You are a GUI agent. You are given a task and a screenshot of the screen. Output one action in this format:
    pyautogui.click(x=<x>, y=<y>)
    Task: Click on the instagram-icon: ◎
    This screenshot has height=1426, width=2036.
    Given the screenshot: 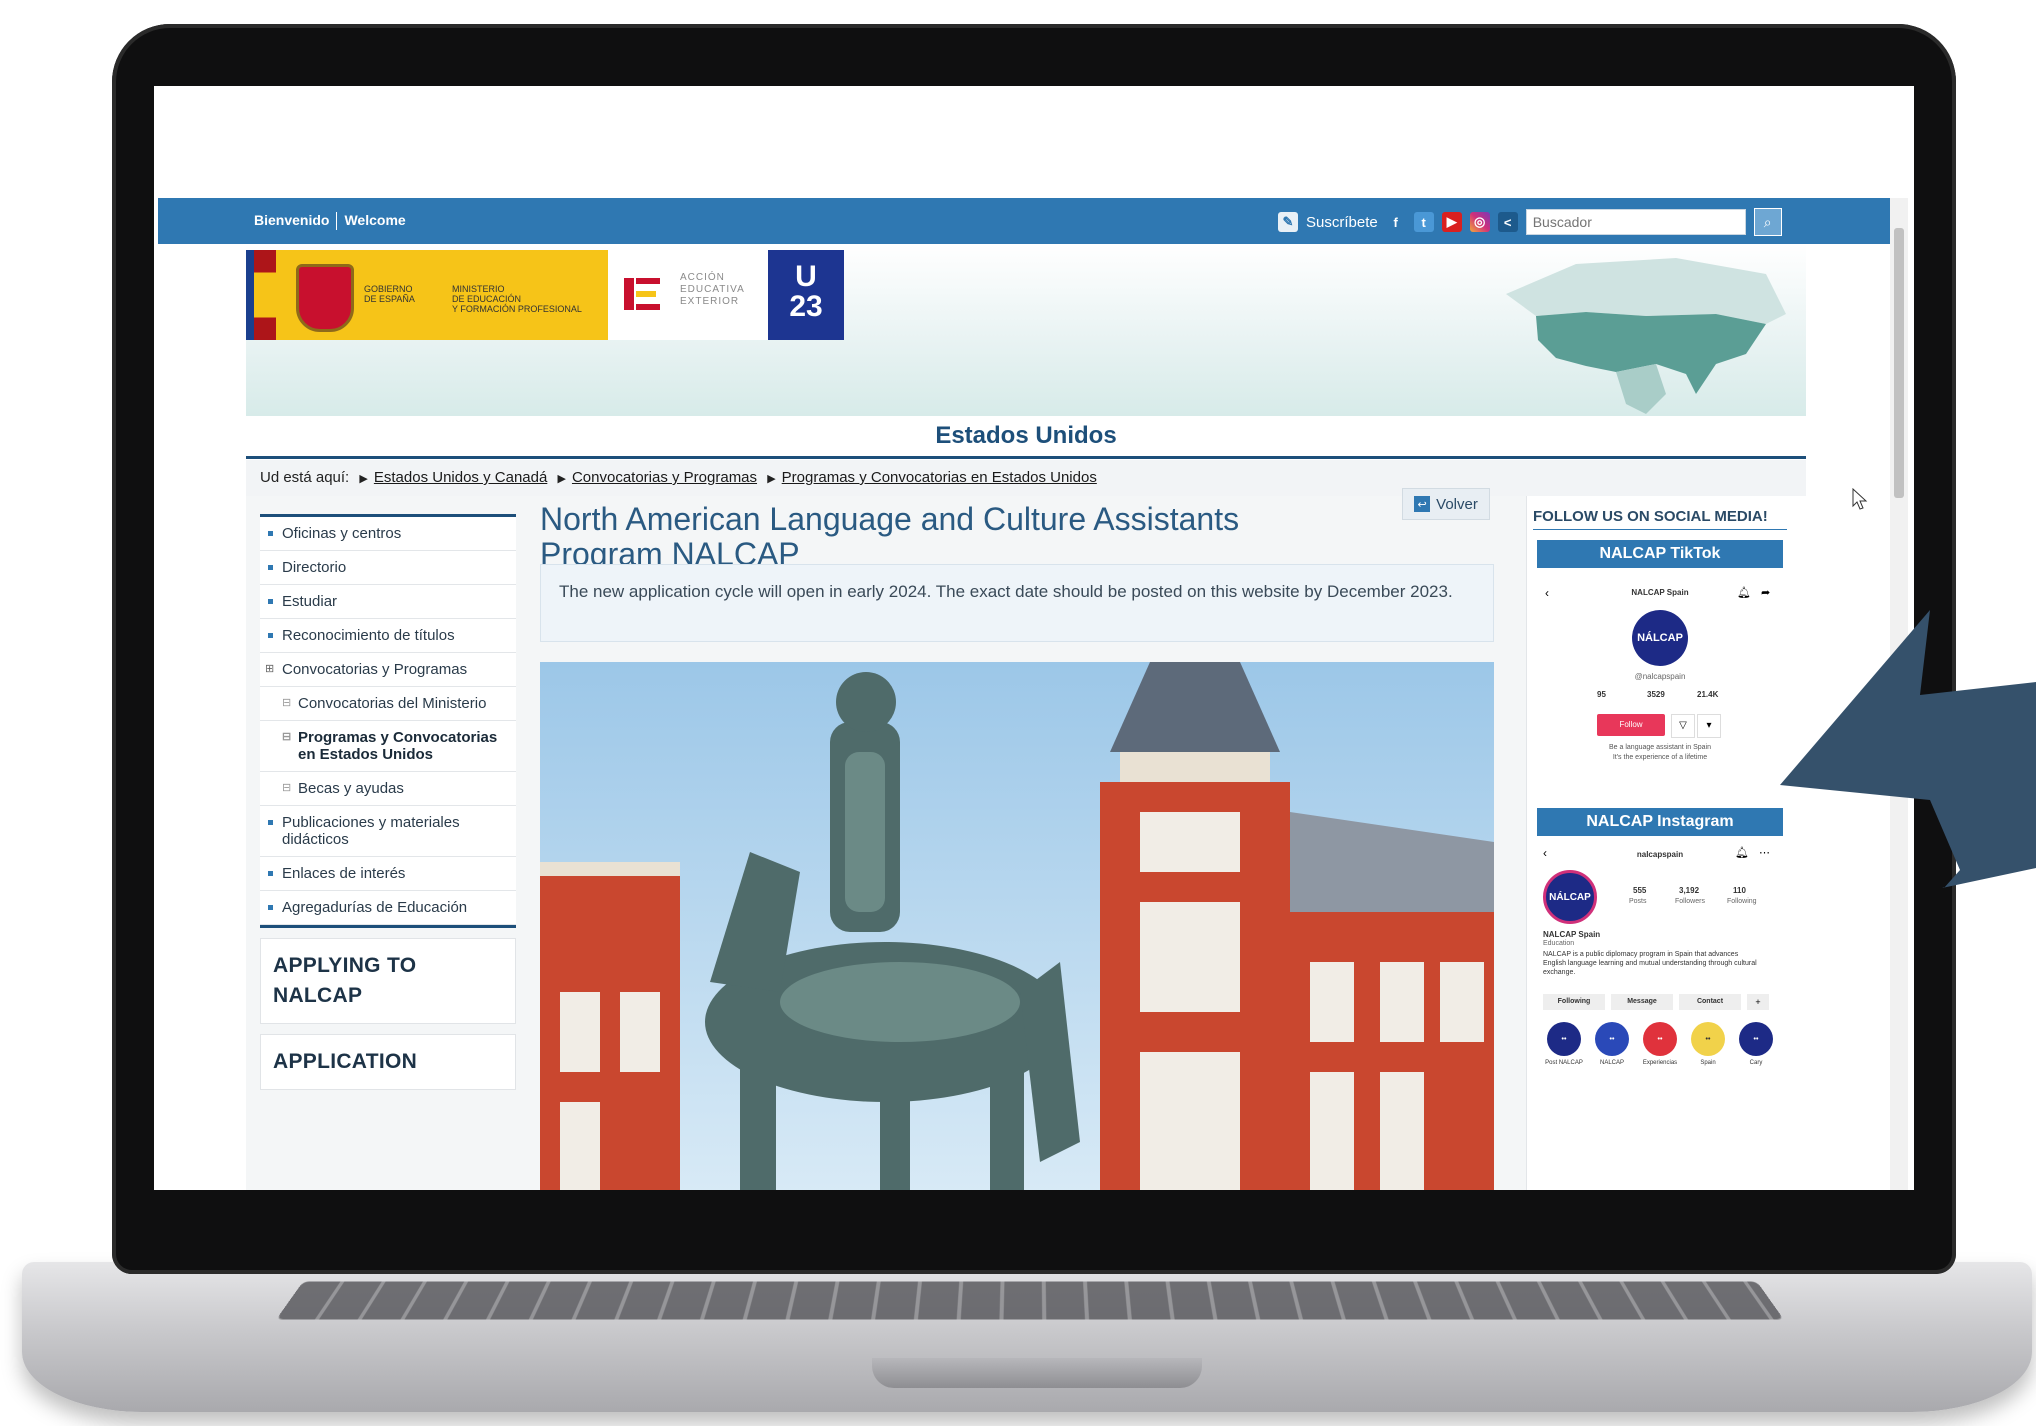 What is the action you would take?
    pyautogui.click(x=1479, y=222)
    